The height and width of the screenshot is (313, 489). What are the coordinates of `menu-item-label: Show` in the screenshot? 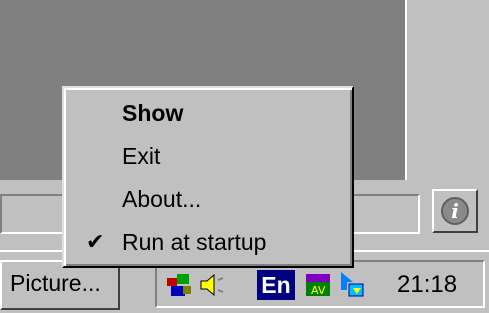 It's located at (153, 113).